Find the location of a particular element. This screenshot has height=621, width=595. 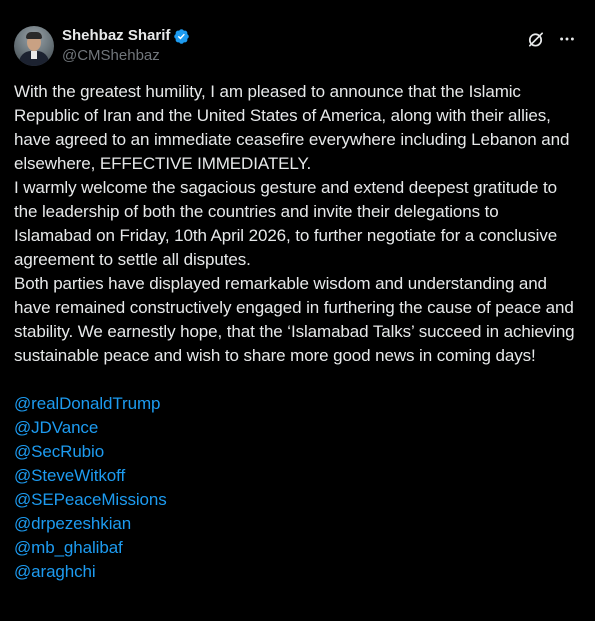

author-handle: @CMShehbaz is located at coordinates (126, 56).